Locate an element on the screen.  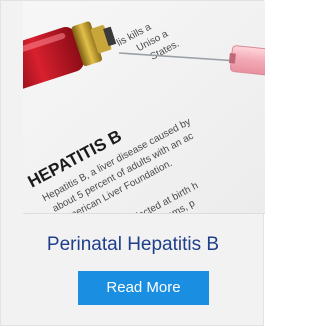
article-title: Perinatal Hepatitis B is located at coordinates (133, 245).